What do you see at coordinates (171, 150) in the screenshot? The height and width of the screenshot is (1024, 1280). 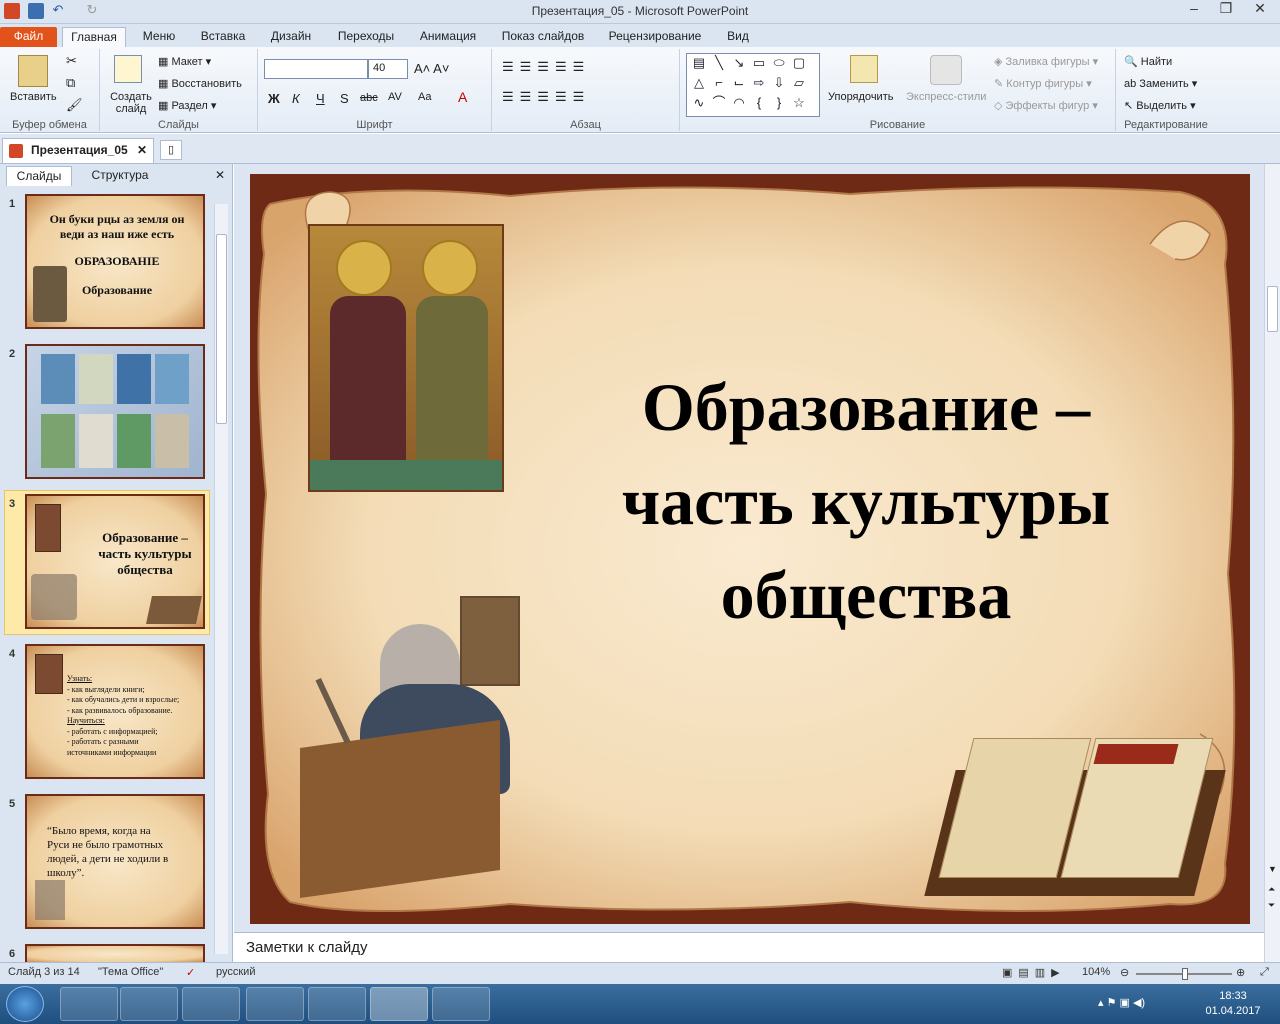 I see `new-tab-icon: ▯` at bounding box center [171, 150].